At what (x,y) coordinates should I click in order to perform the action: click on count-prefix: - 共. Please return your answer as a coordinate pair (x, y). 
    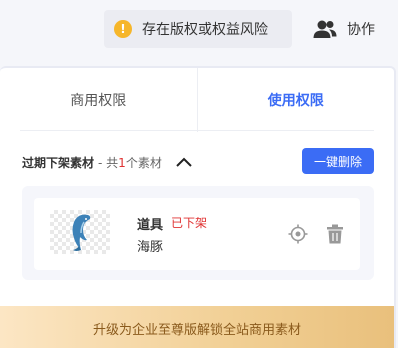
    Looking at the image, I should click on (108, 162).